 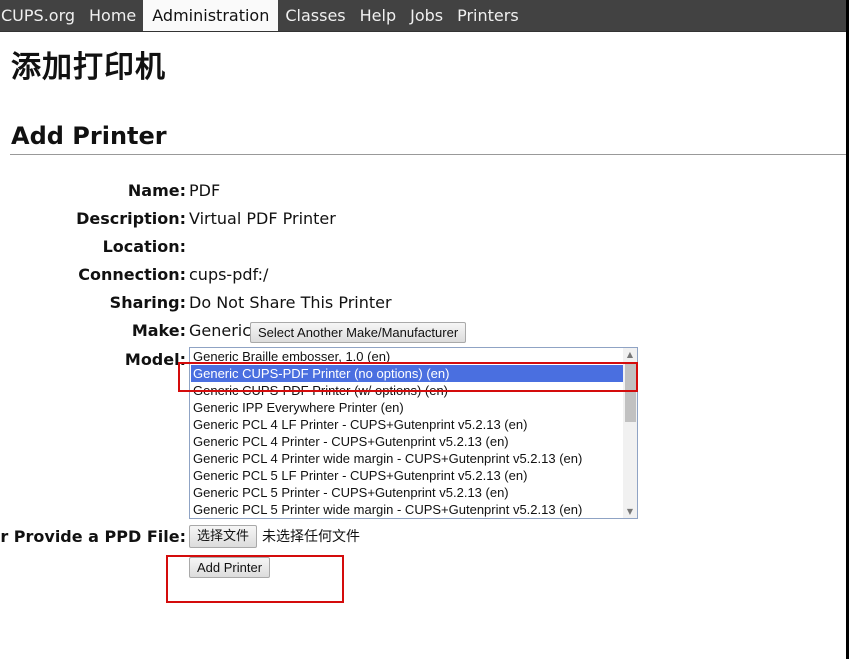 What do you see at coordinates (424, 537) in the screenshot?
I see `ppd-row: Or Provide a PPD File:` at bounding box center [424, 537].